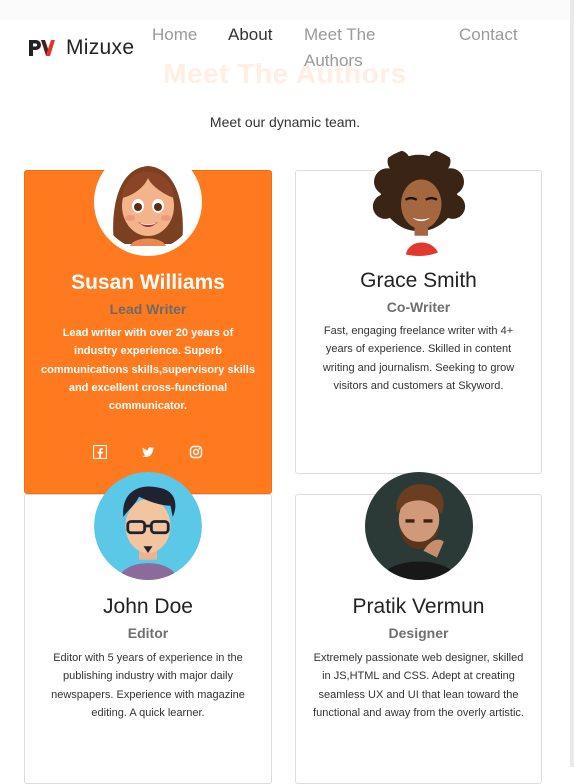  Describe the element at coordinates (250, 35) in the screenshot. I see `nav-about-link: About` at that location.